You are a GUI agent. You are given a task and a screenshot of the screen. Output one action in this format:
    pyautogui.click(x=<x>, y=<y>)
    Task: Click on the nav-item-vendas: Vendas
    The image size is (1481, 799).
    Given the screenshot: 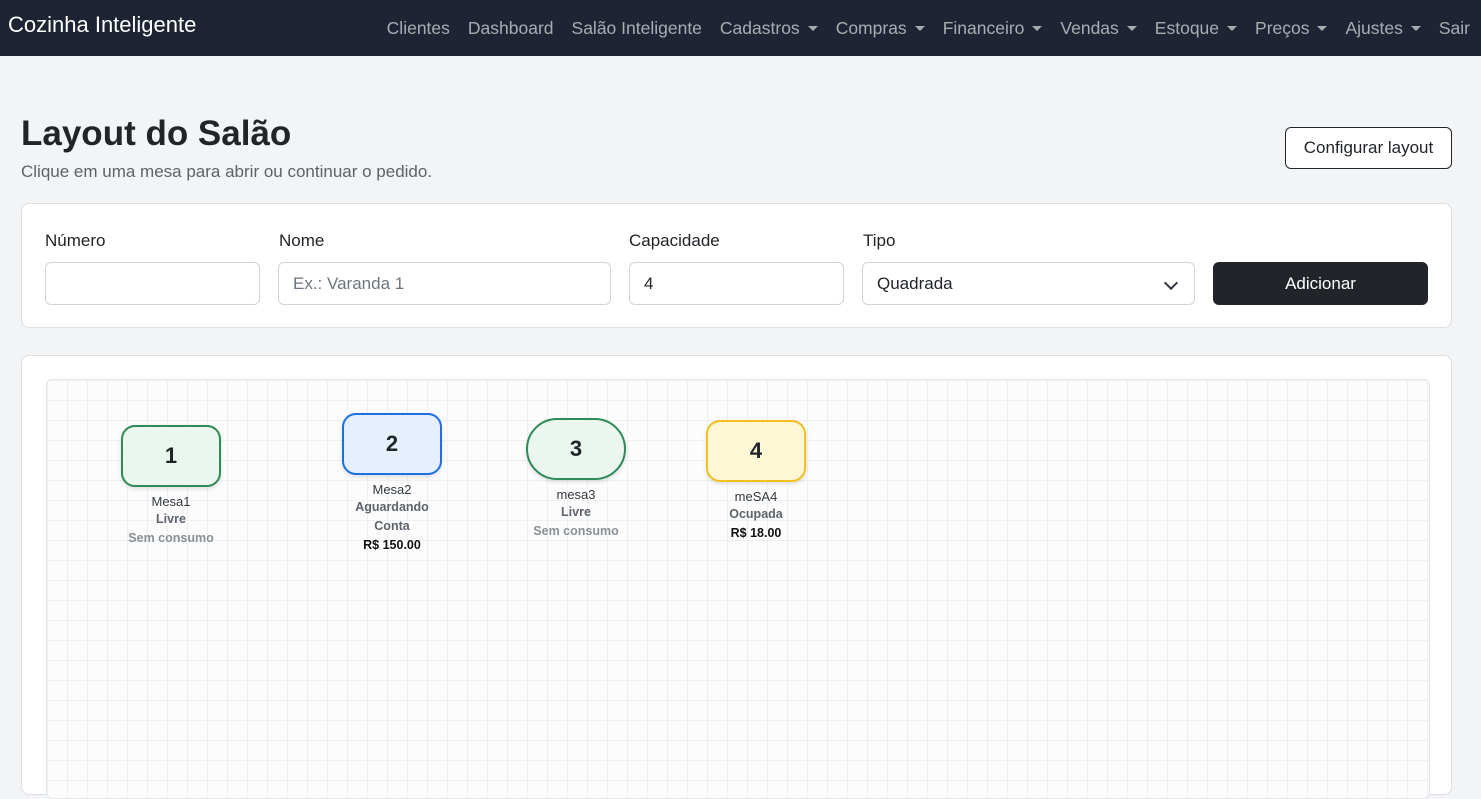 What is the action you would take?
    pyautogui.click(x=1098, y=28)
    